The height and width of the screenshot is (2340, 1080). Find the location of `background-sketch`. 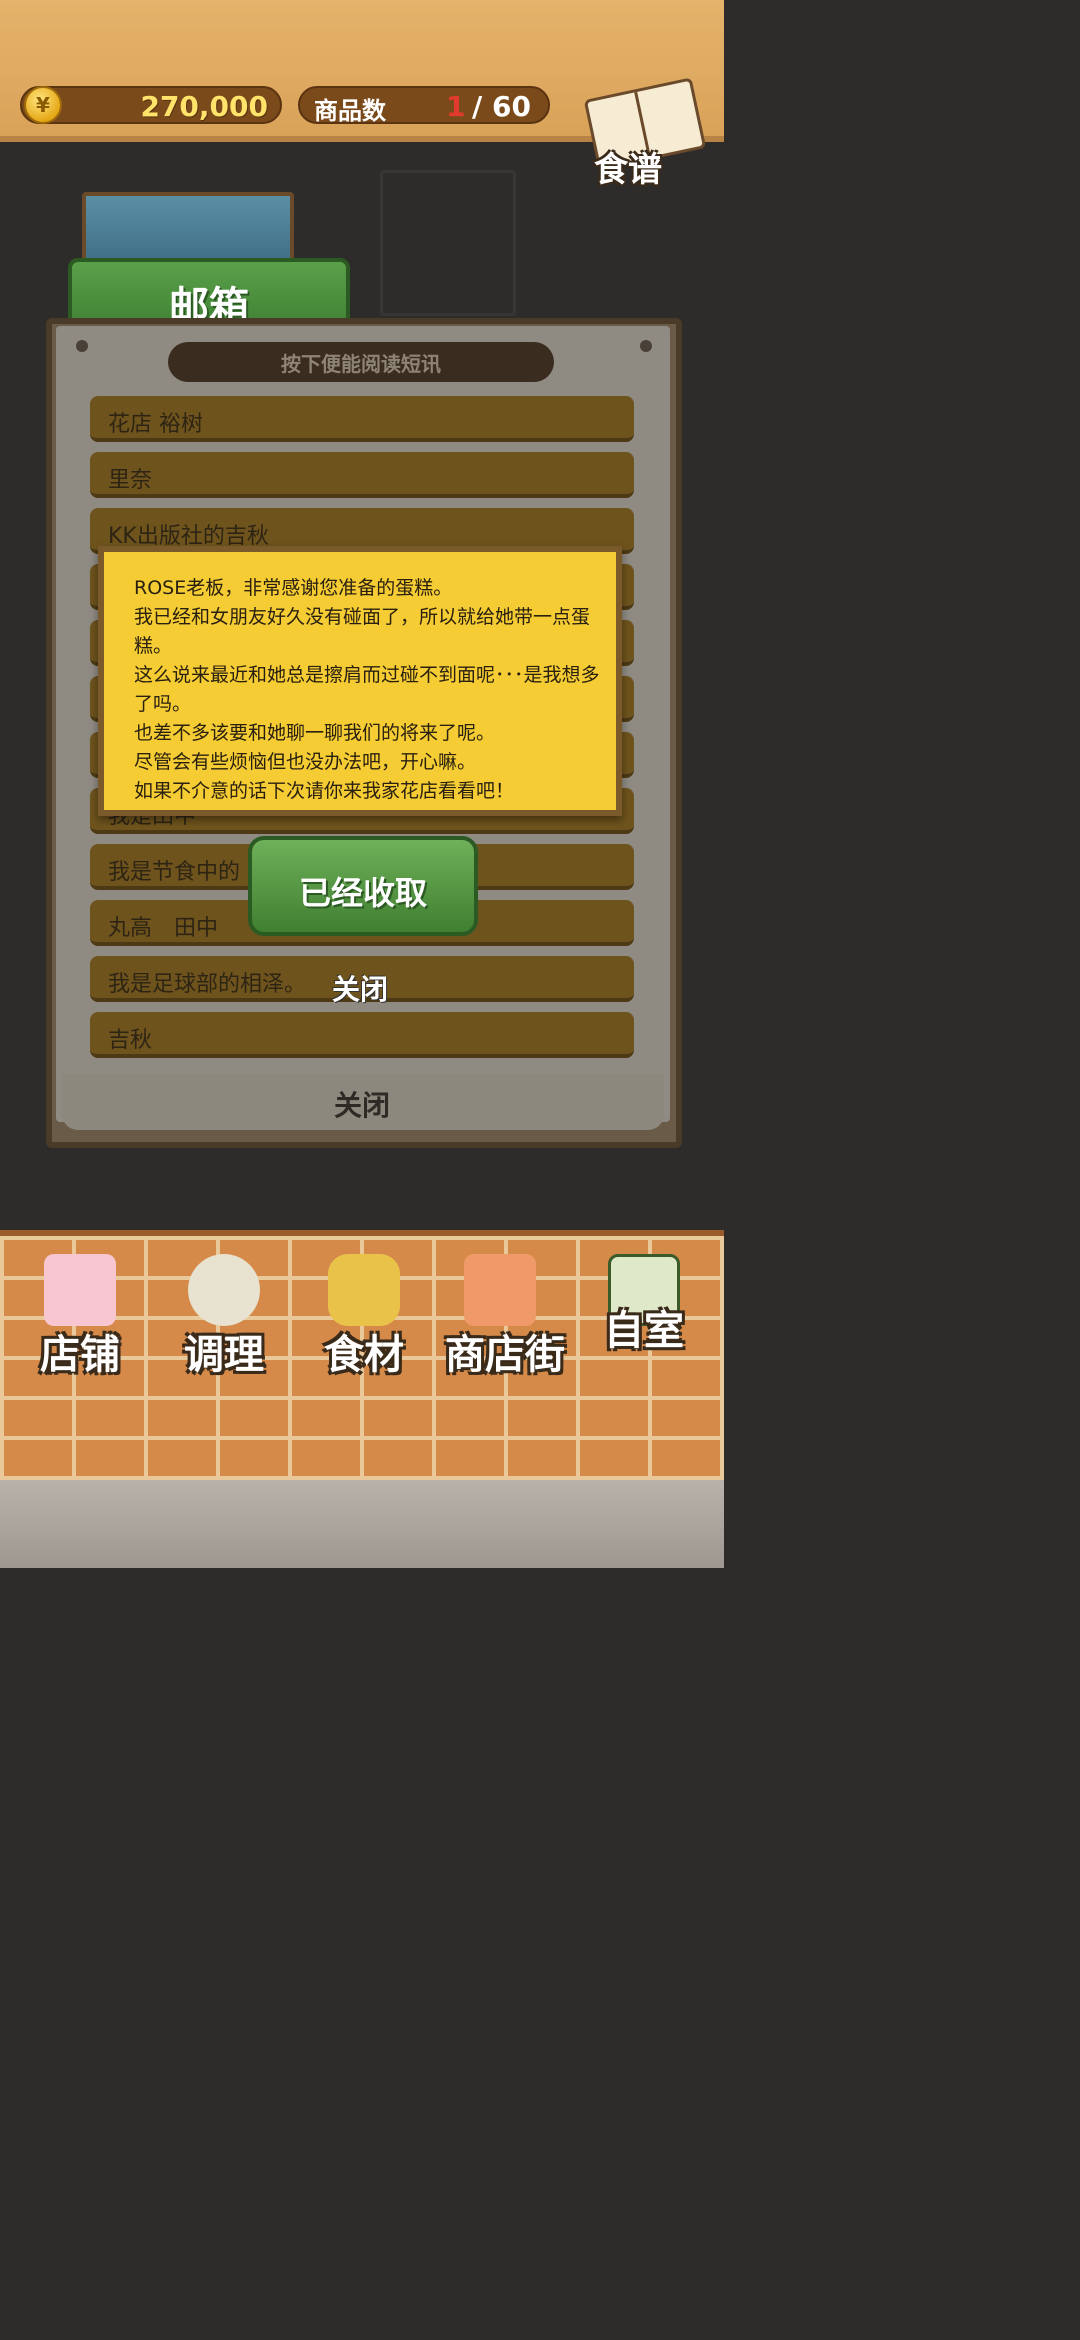

background-sketch is located at coordinates (448, 243).